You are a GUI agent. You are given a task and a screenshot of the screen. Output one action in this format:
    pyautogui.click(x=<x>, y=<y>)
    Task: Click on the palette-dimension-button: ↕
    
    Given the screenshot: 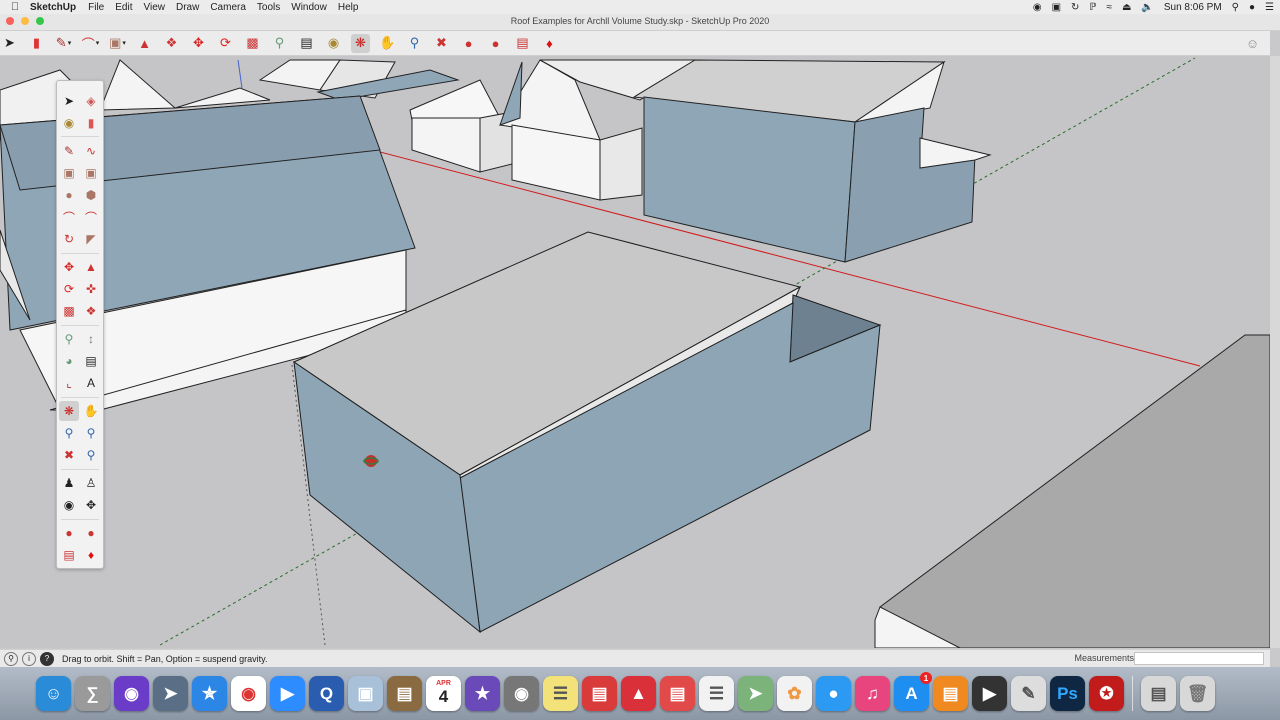 What is the action you would take?
    pyautogui.click(x=91, y=339)
    